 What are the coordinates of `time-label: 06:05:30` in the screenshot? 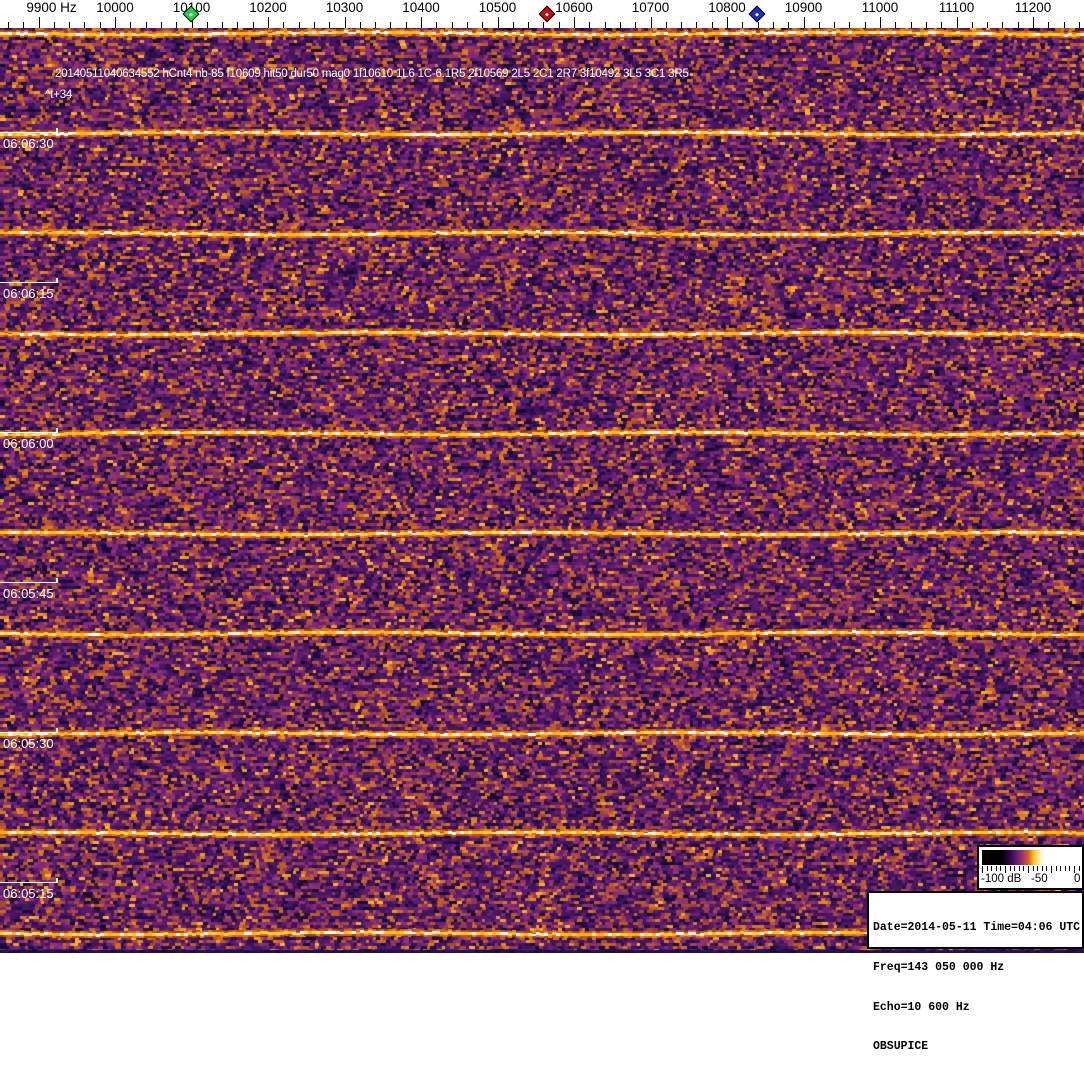 It's located at (28, 743).